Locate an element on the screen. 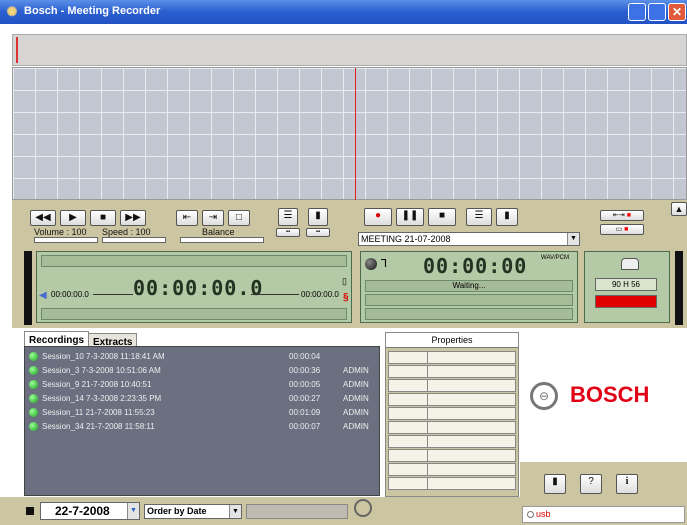 This screenshot has height=525, width=687. volume-slider is located at coordinates (66, 240).